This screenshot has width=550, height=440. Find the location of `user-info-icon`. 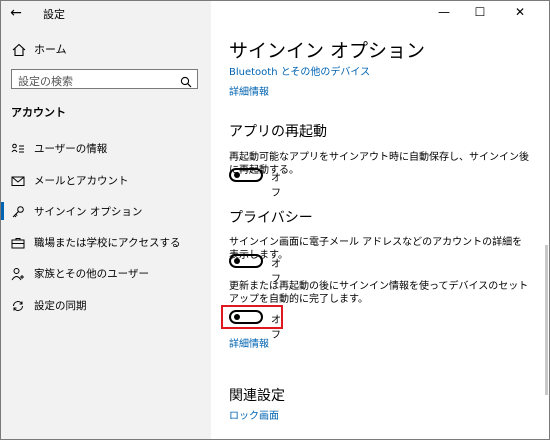

user-info-icon is located at coordinates (18, 148).